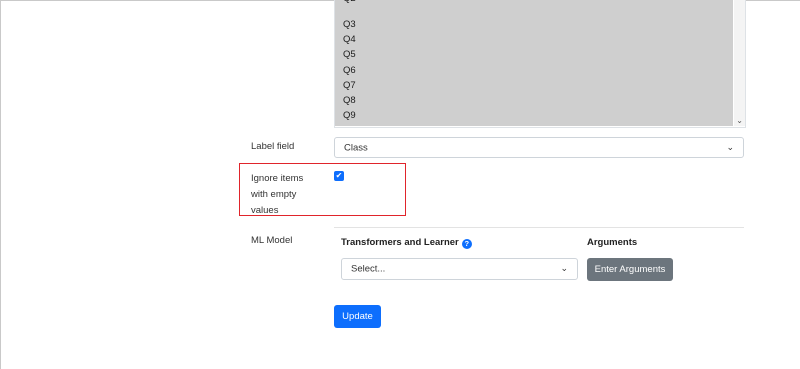  I want to click on label-field-value: Class, so click(356, 147).